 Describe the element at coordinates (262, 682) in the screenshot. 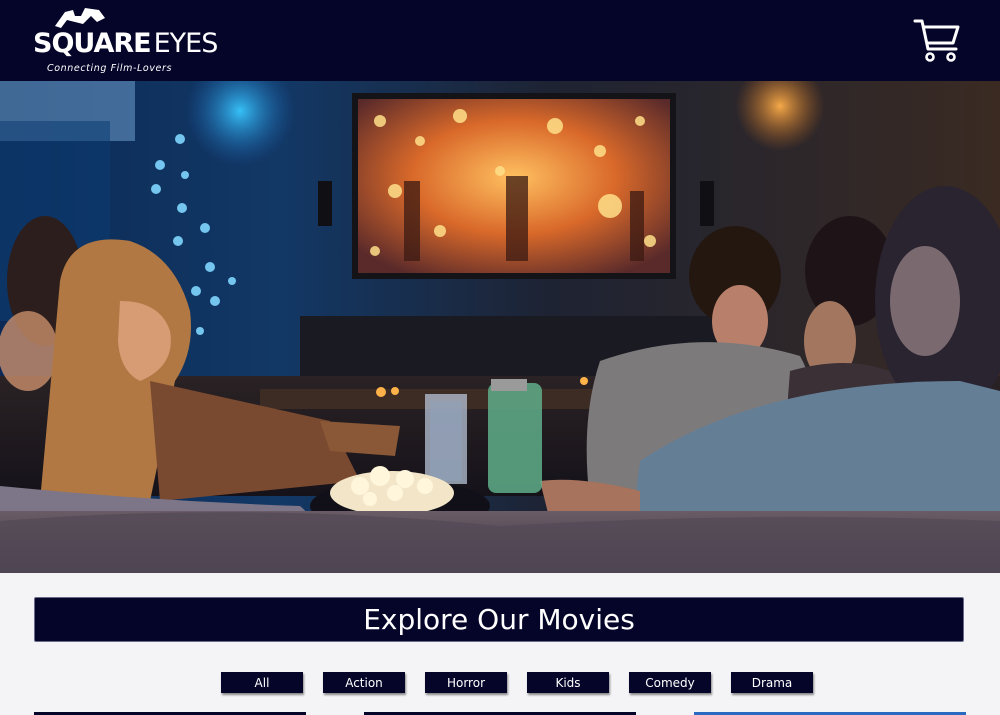

I see `filter-all-button: All` at that location.